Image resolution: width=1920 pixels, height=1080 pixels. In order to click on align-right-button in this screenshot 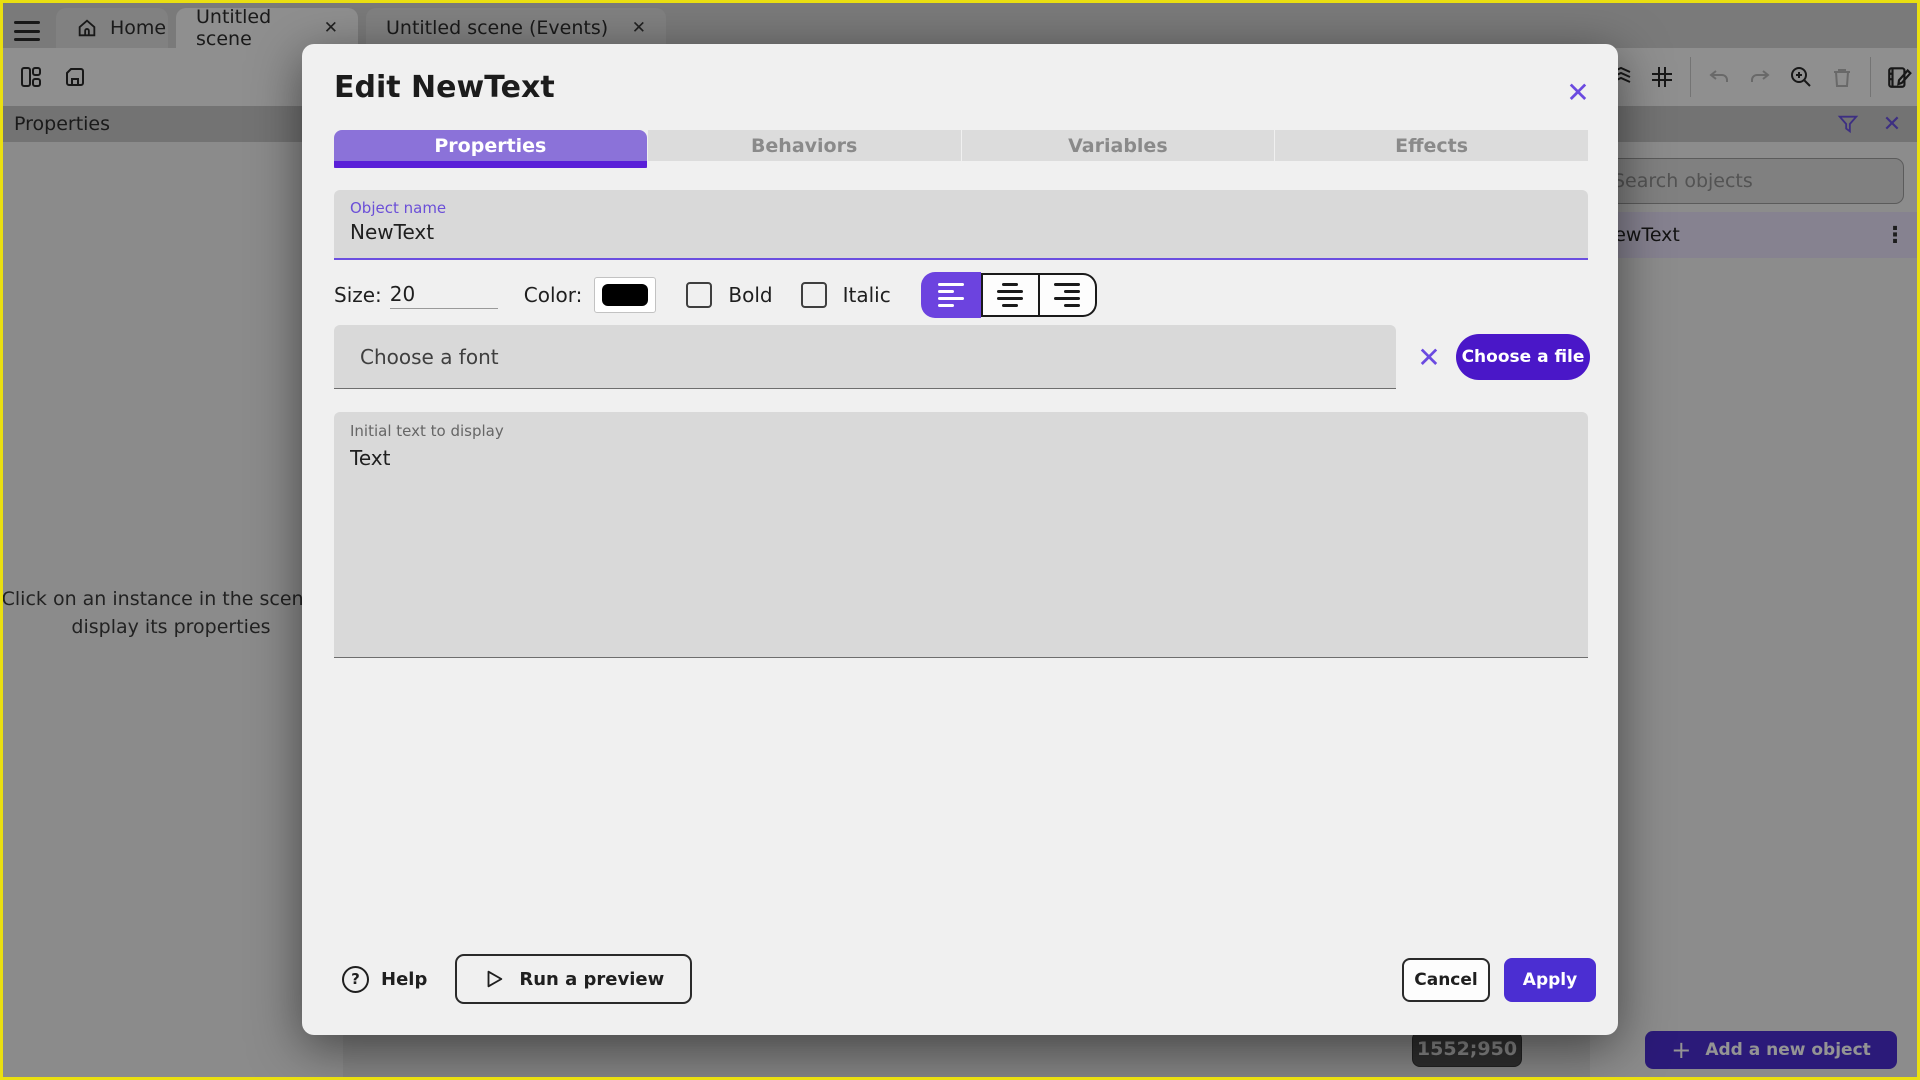, I will do `click(1067, 295)`.